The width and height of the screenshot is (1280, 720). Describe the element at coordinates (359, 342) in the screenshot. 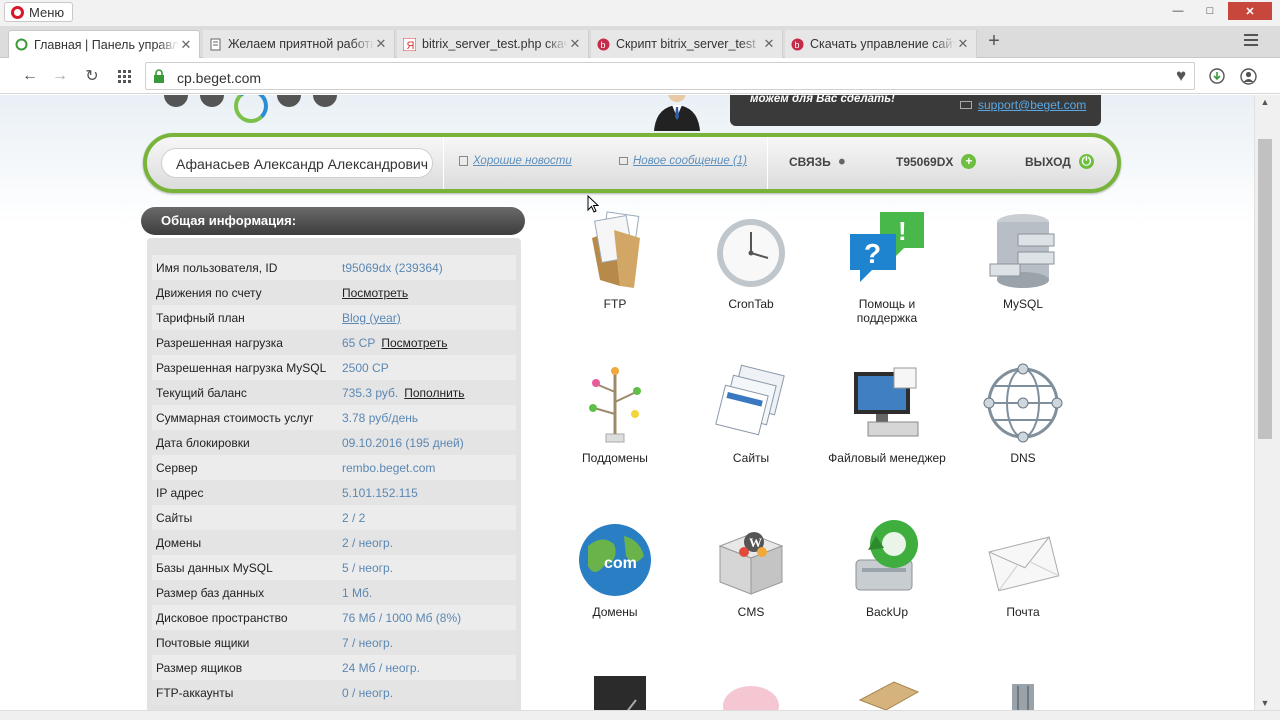

I see `info-value: 65 CP` at that location.